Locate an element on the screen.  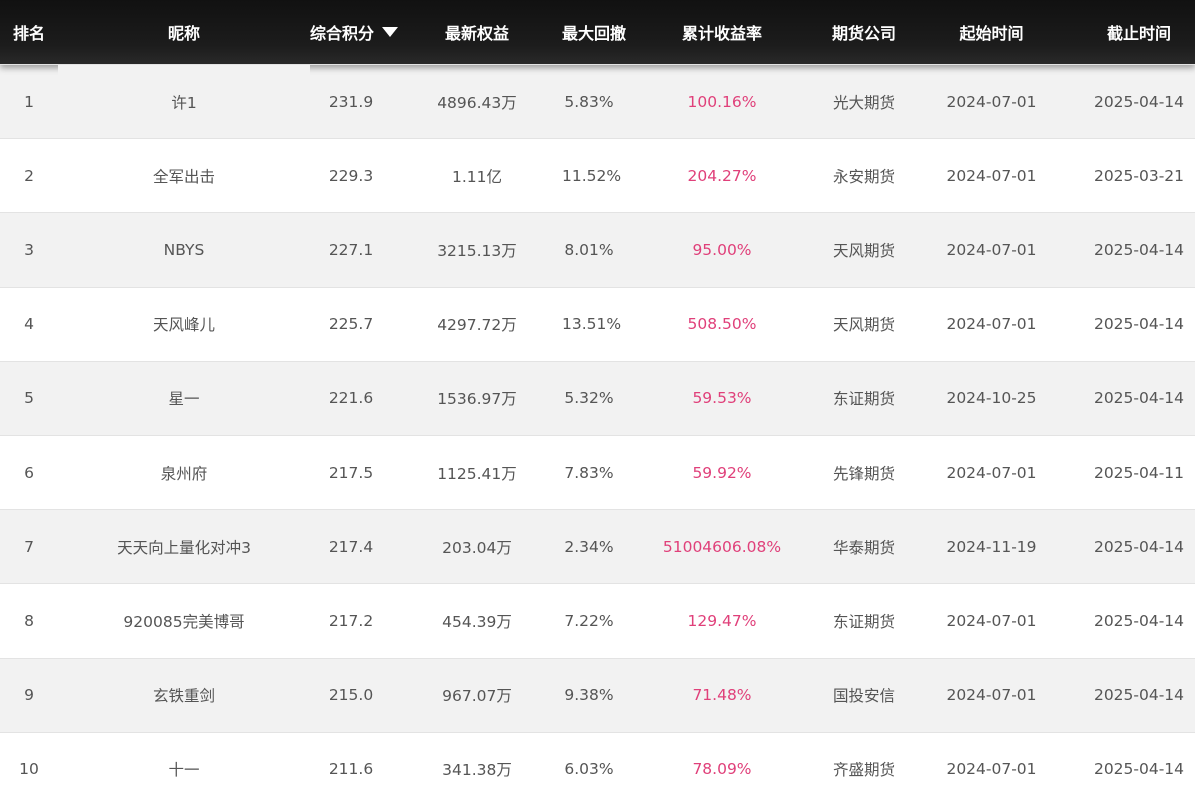
cell-max-drawdown: 8.01% is located at coordinates (589, 250).